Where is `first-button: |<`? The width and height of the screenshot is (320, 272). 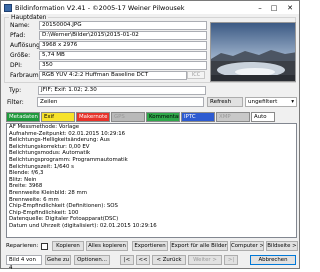 first-button: |< is located at coordinates (127, 260).